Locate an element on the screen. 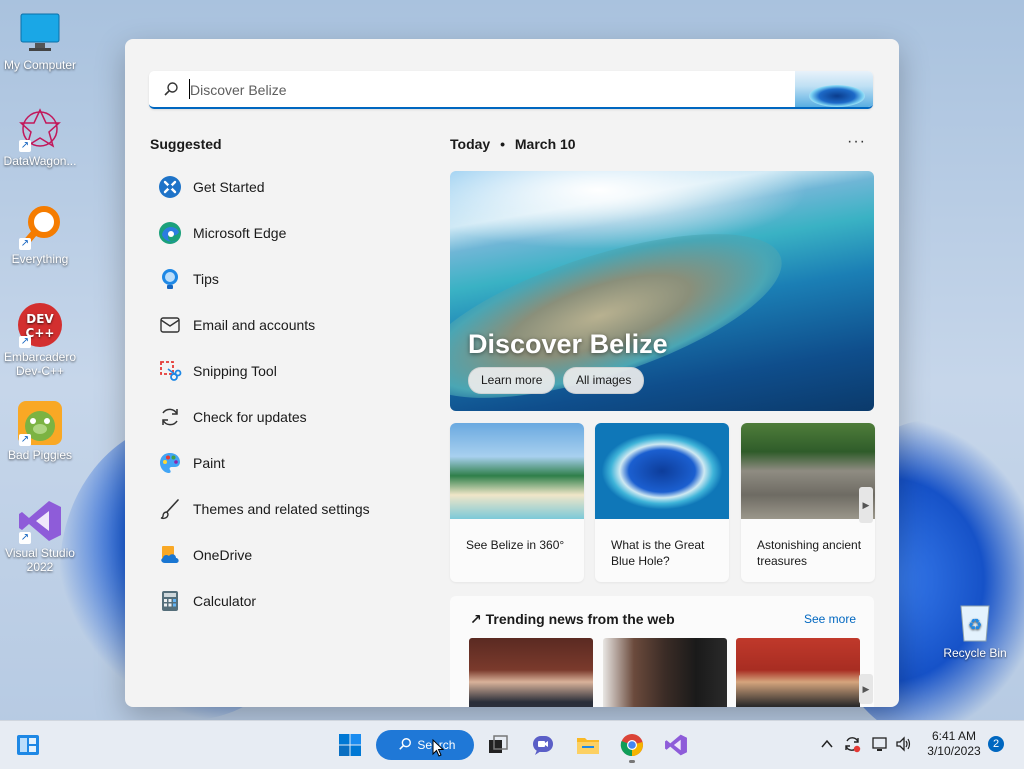 This screenshot has width=1024, height=769. brush-icon is located at coordinates (170, 509).